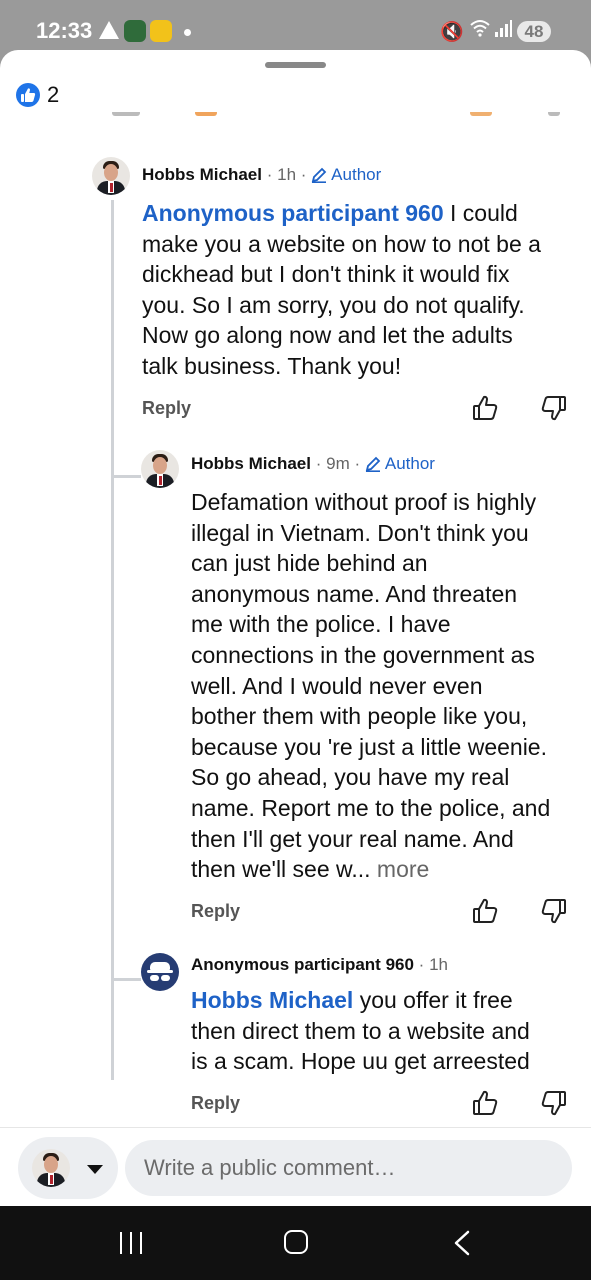 This screenshot has height=1280, width=591. Describe the element at coordinates (109, 30) in the screenshot. I see `warning-icon` at that location.